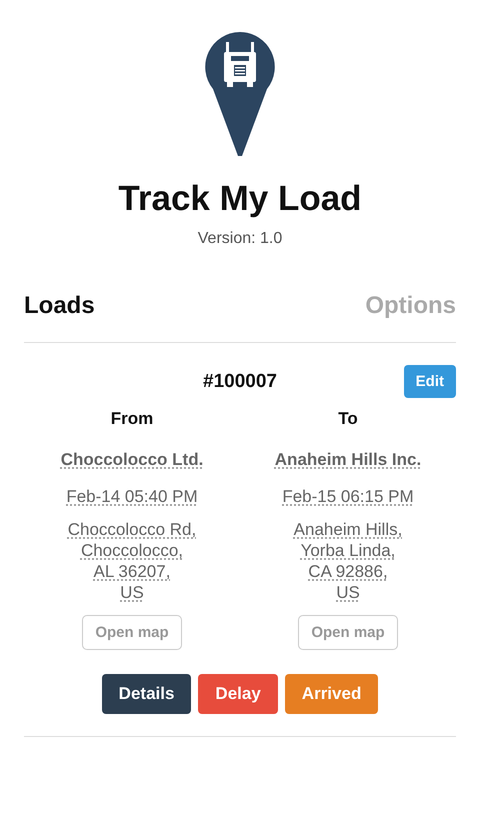  I want to click on company-link: Choccolocco Ltd., so click(132, 460).